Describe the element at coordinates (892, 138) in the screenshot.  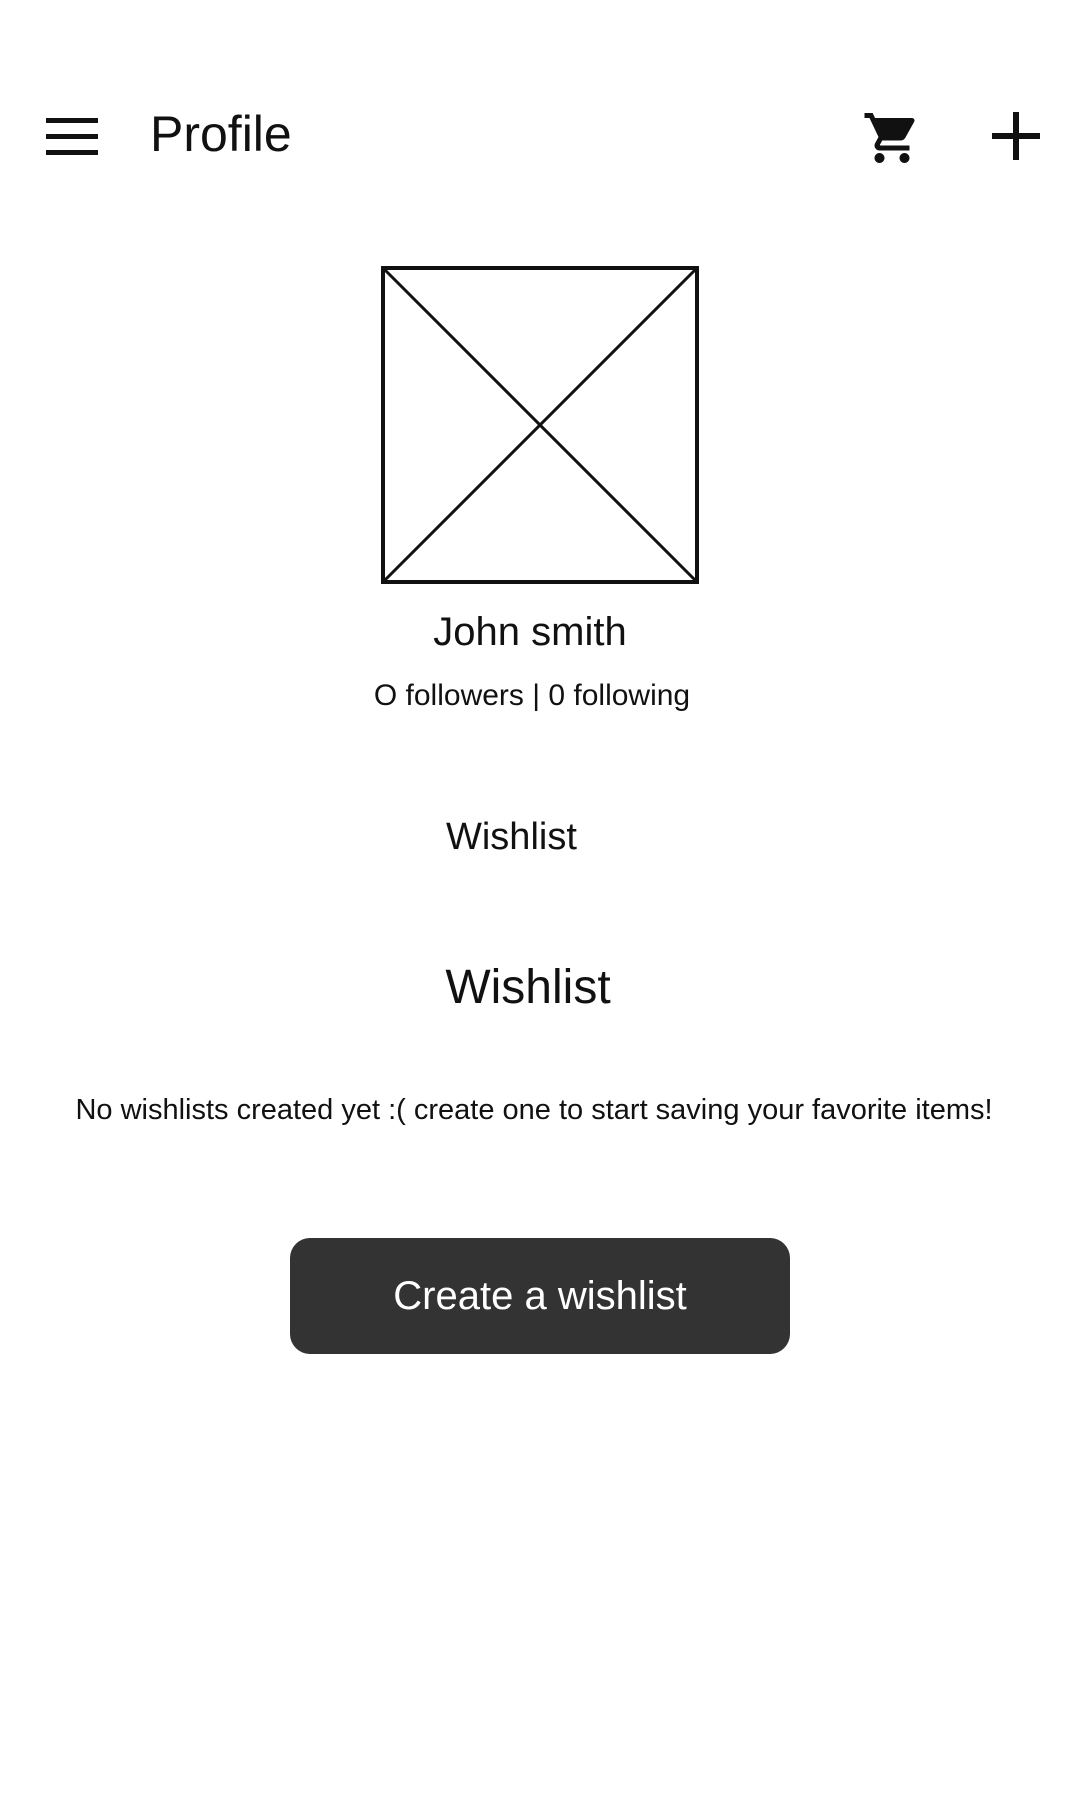
I see `shopping-cart-icon` at that location.